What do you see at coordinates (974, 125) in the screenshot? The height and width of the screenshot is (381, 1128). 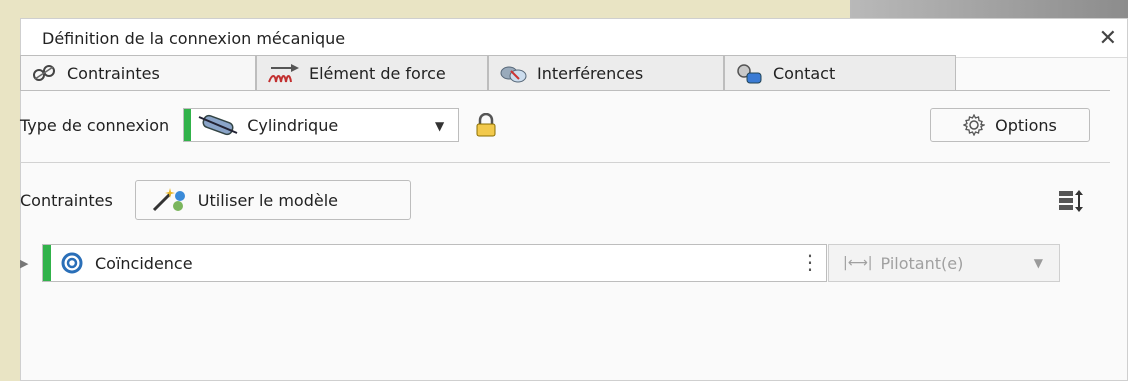 I see `gear-icon` at bounding box center [974, 125].